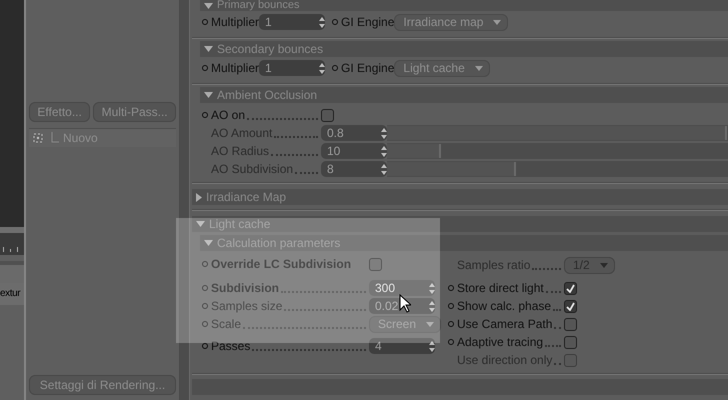 The width and height of the screenshot is (728, 400). I want to click on toolbar-strip, so click(12, 230).